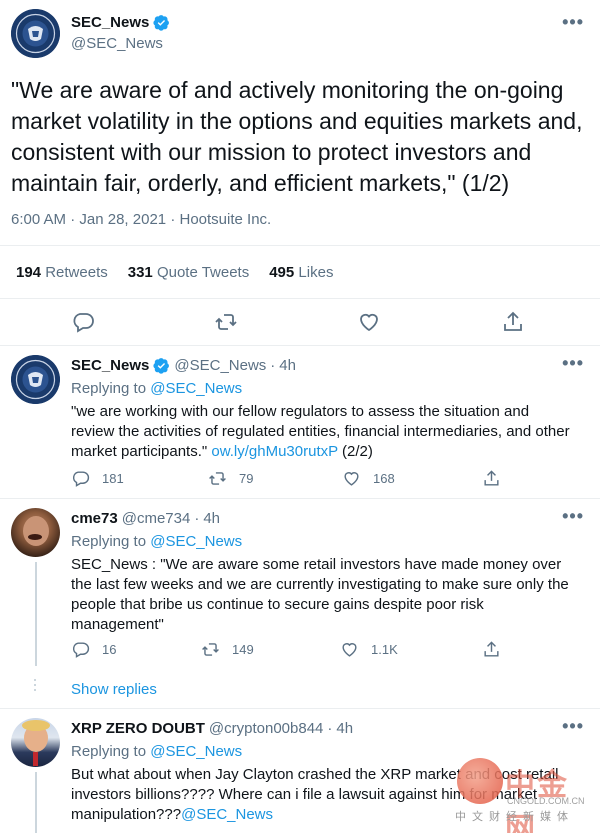 This screenshot has height=833, width=600. What do you see at coordinates (246, 478) in the screenshot?
I see `retweet-count: 79` at bounding box center [246, 478].